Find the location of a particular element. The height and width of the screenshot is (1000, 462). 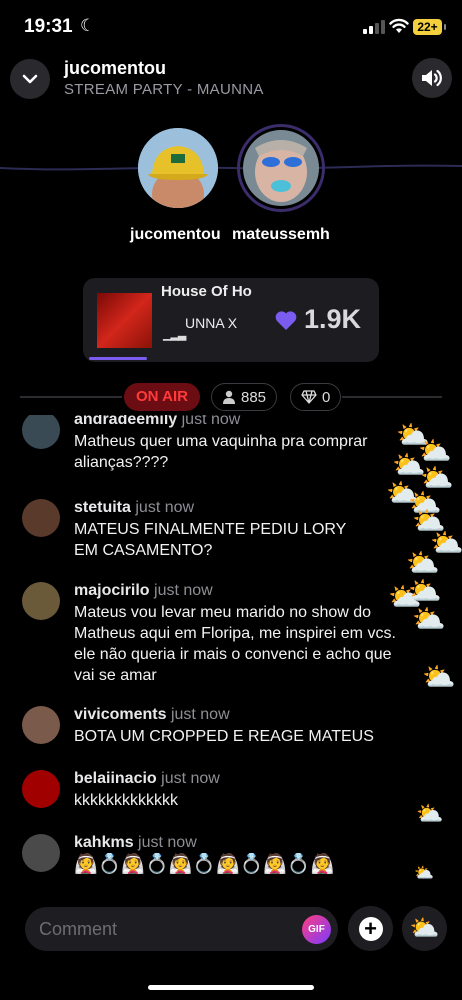

status-time: 19:31 is located at coordinates (48, 26).